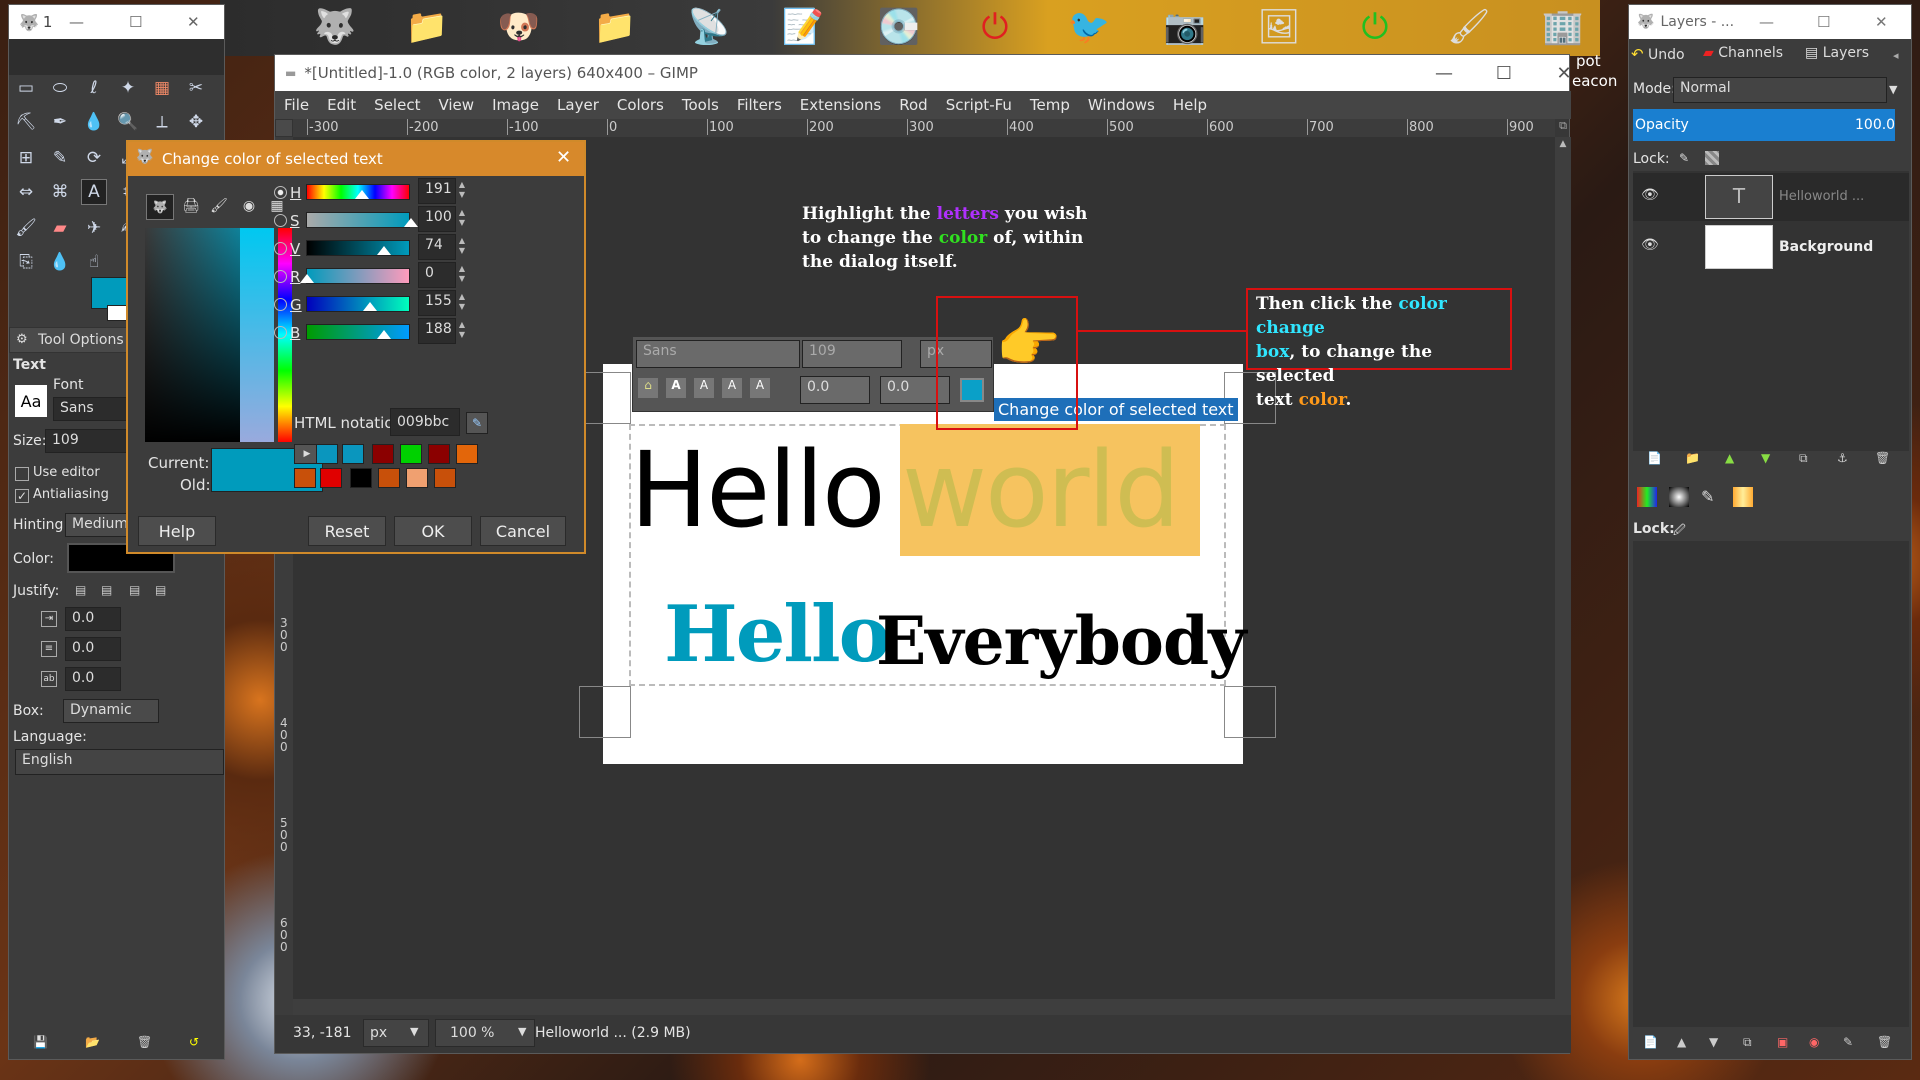 This screenshot has width=1920, height=1080. Describe the element at coordinates (160, 207) in the screenshot. I see `gimp-selector-tab: 🐺` at that location.